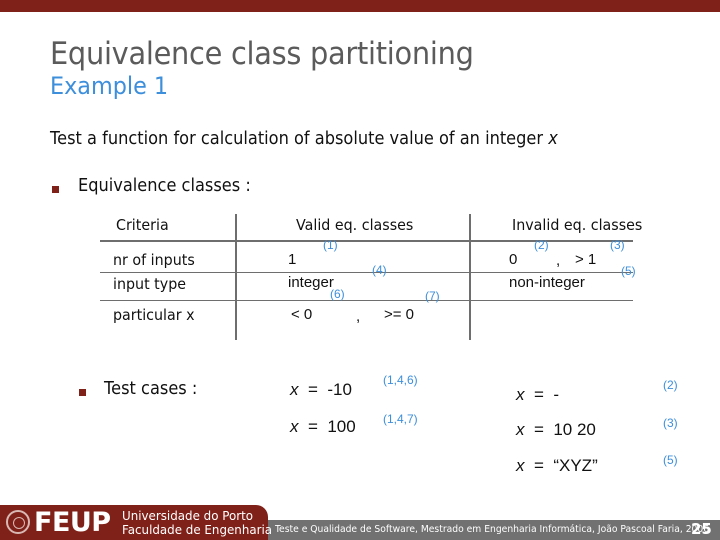 The image size is (720, 540). Describe the element at coordinates (154, 260) in the screenshot. I see `table-row-criteria: nr of inputs` at that location.